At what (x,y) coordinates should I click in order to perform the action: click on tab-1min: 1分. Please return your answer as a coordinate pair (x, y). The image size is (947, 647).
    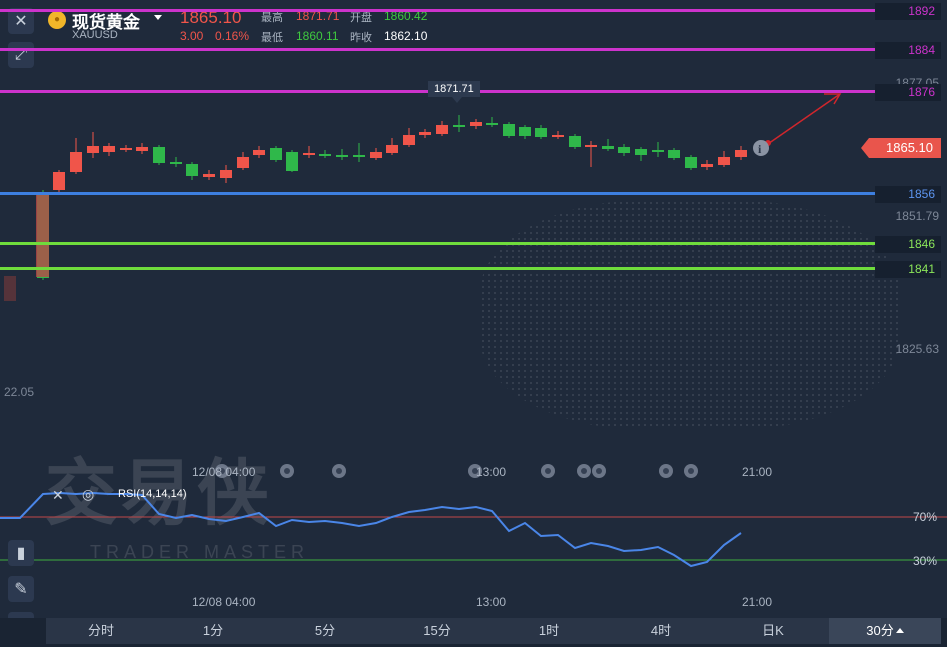
    Looking at the image, I should click on (213, 631).